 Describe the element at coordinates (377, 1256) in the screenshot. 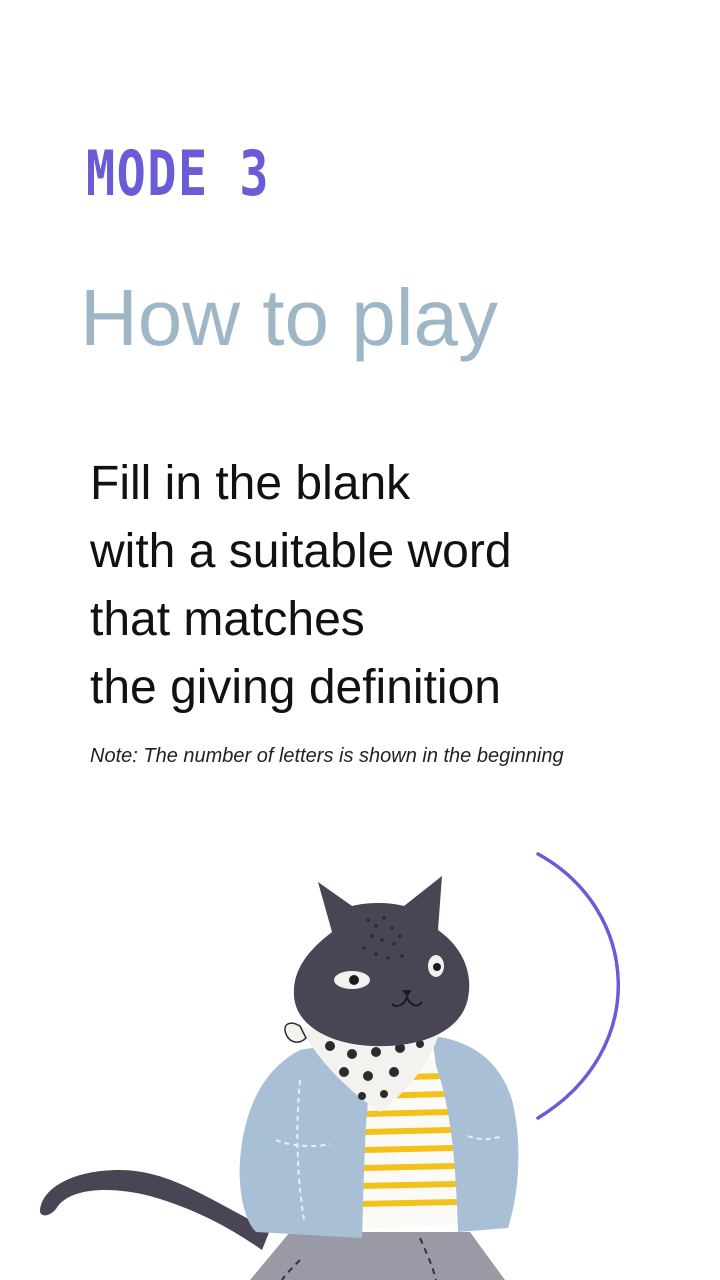

I see `cat-pants` at that location.